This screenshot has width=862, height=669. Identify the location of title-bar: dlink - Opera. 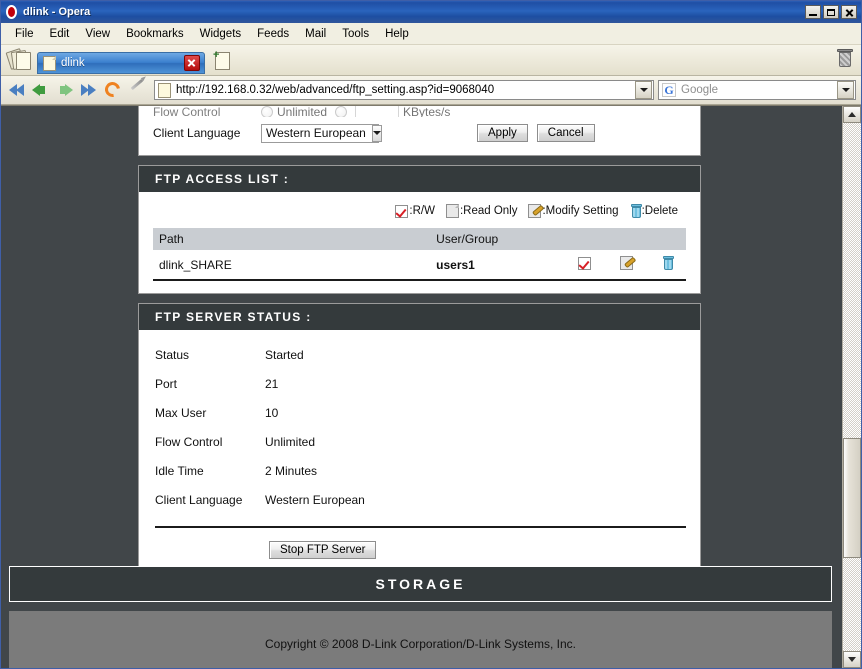
(431, 12).